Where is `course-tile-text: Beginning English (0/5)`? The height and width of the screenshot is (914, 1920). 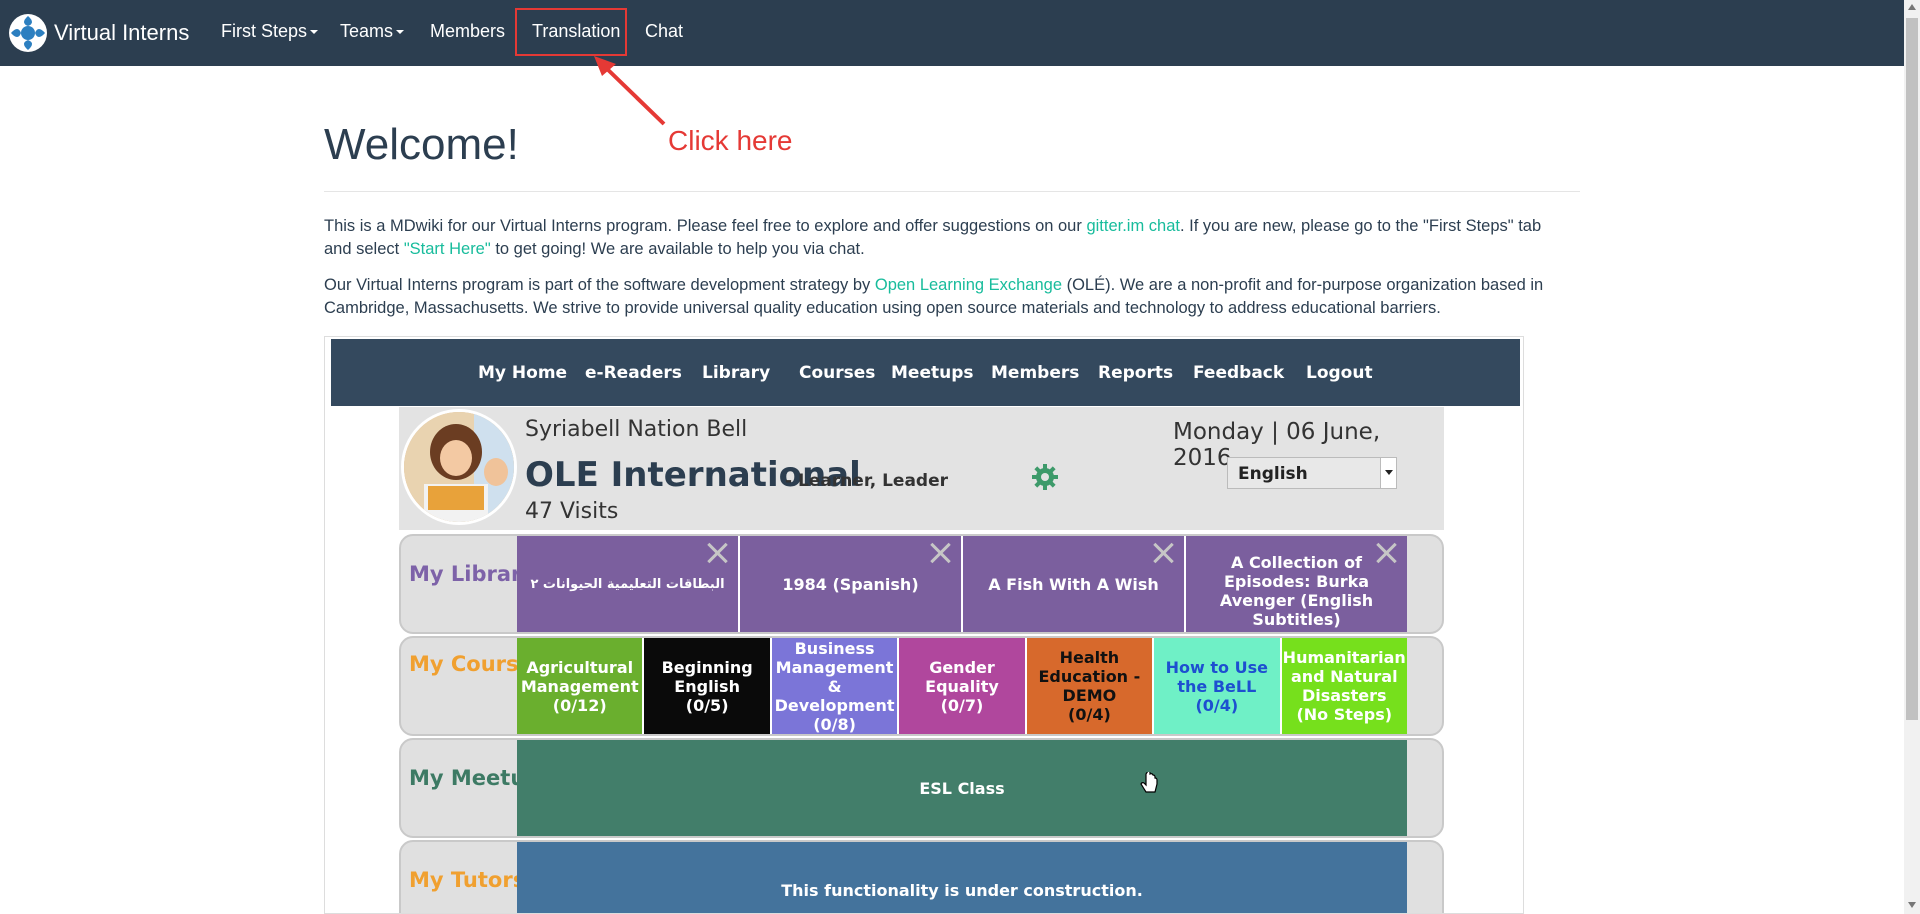
course-tile-text: Beginning English (0/5) is located at coordinates (706, 686).